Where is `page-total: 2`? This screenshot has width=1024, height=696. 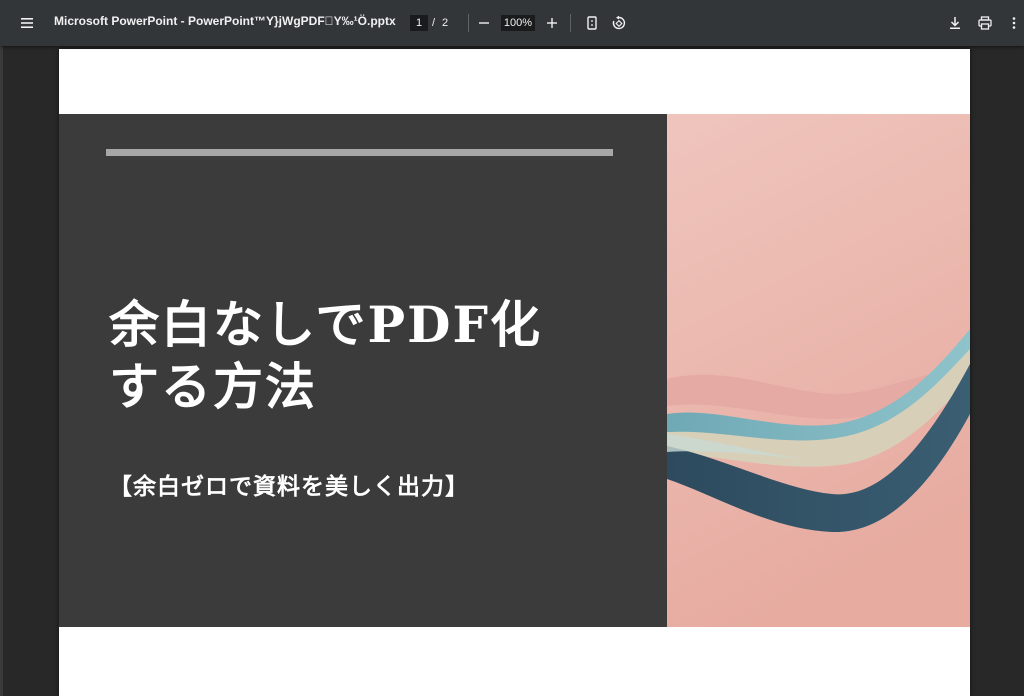
page-total: 2 is located at coordinates (445, 23).